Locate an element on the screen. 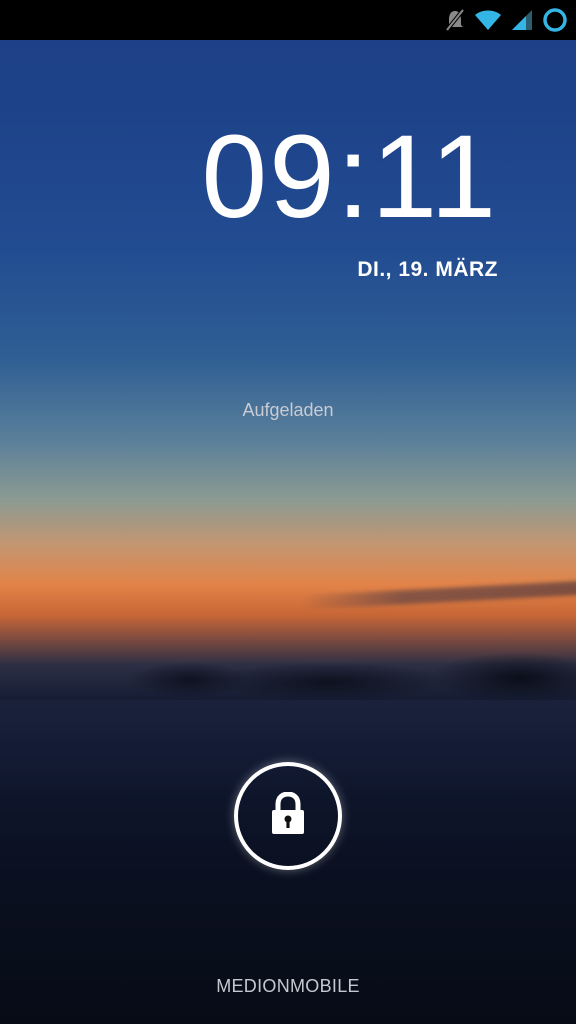 This screenshot has height=1024, width=576. lockscreen-date: DI., 19. MÄRZ is located at coordinates (427, 269).